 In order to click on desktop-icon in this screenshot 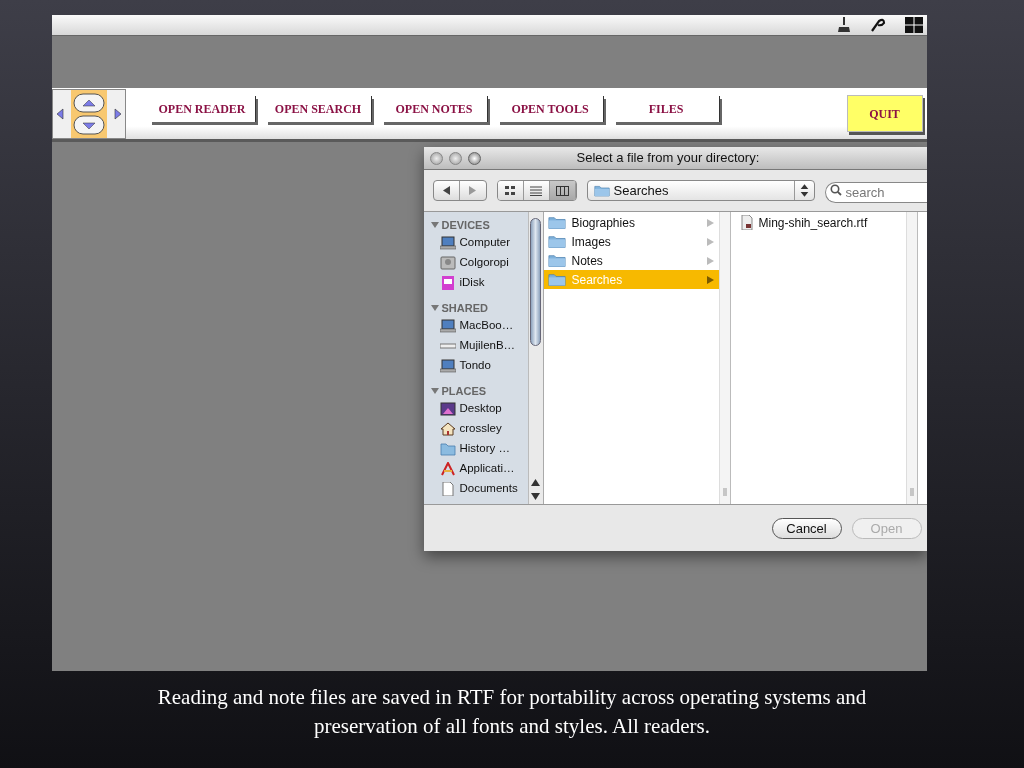, I will do `click(447, 409)`.